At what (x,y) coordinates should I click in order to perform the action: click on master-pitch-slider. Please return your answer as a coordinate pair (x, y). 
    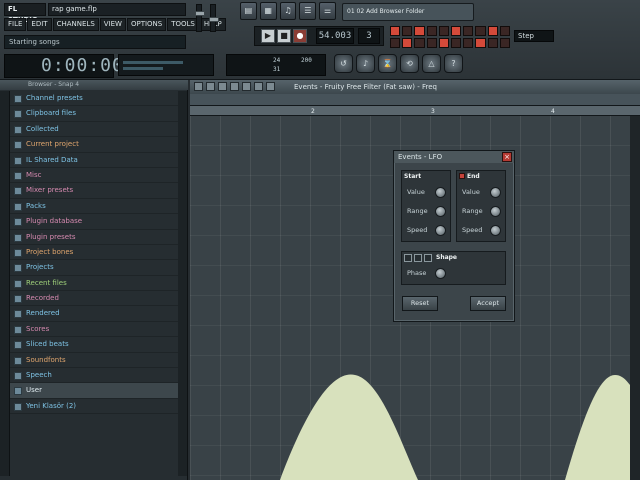
    Looking at the image, I should click on (214, 18).